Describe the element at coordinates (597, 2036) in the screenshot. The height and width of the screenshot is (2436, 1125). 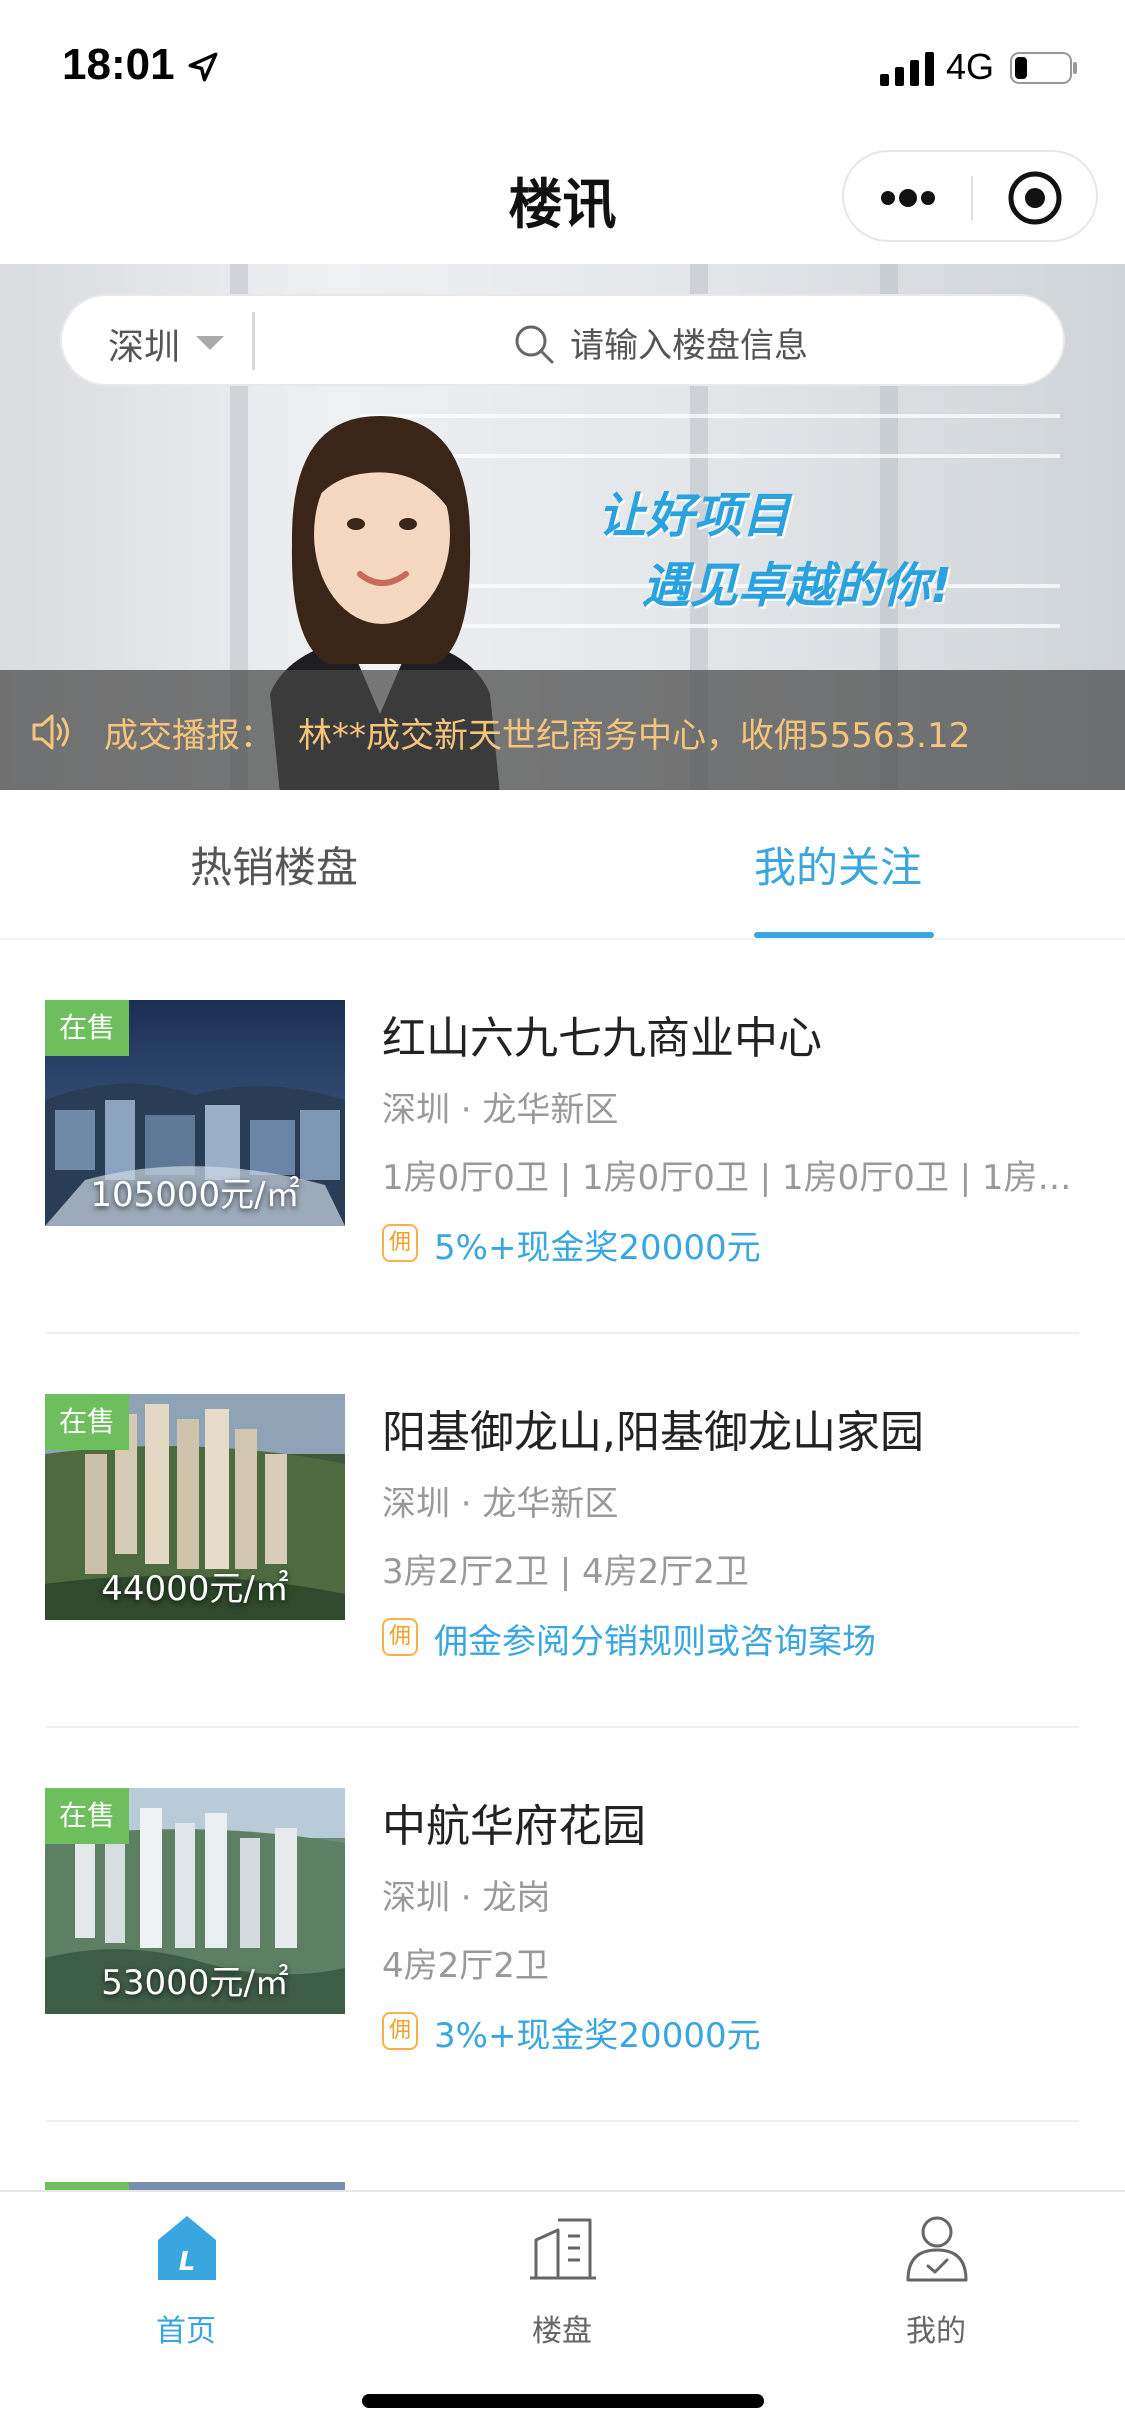
I see `commission-text: 3%+现金奖20000元` at that location.